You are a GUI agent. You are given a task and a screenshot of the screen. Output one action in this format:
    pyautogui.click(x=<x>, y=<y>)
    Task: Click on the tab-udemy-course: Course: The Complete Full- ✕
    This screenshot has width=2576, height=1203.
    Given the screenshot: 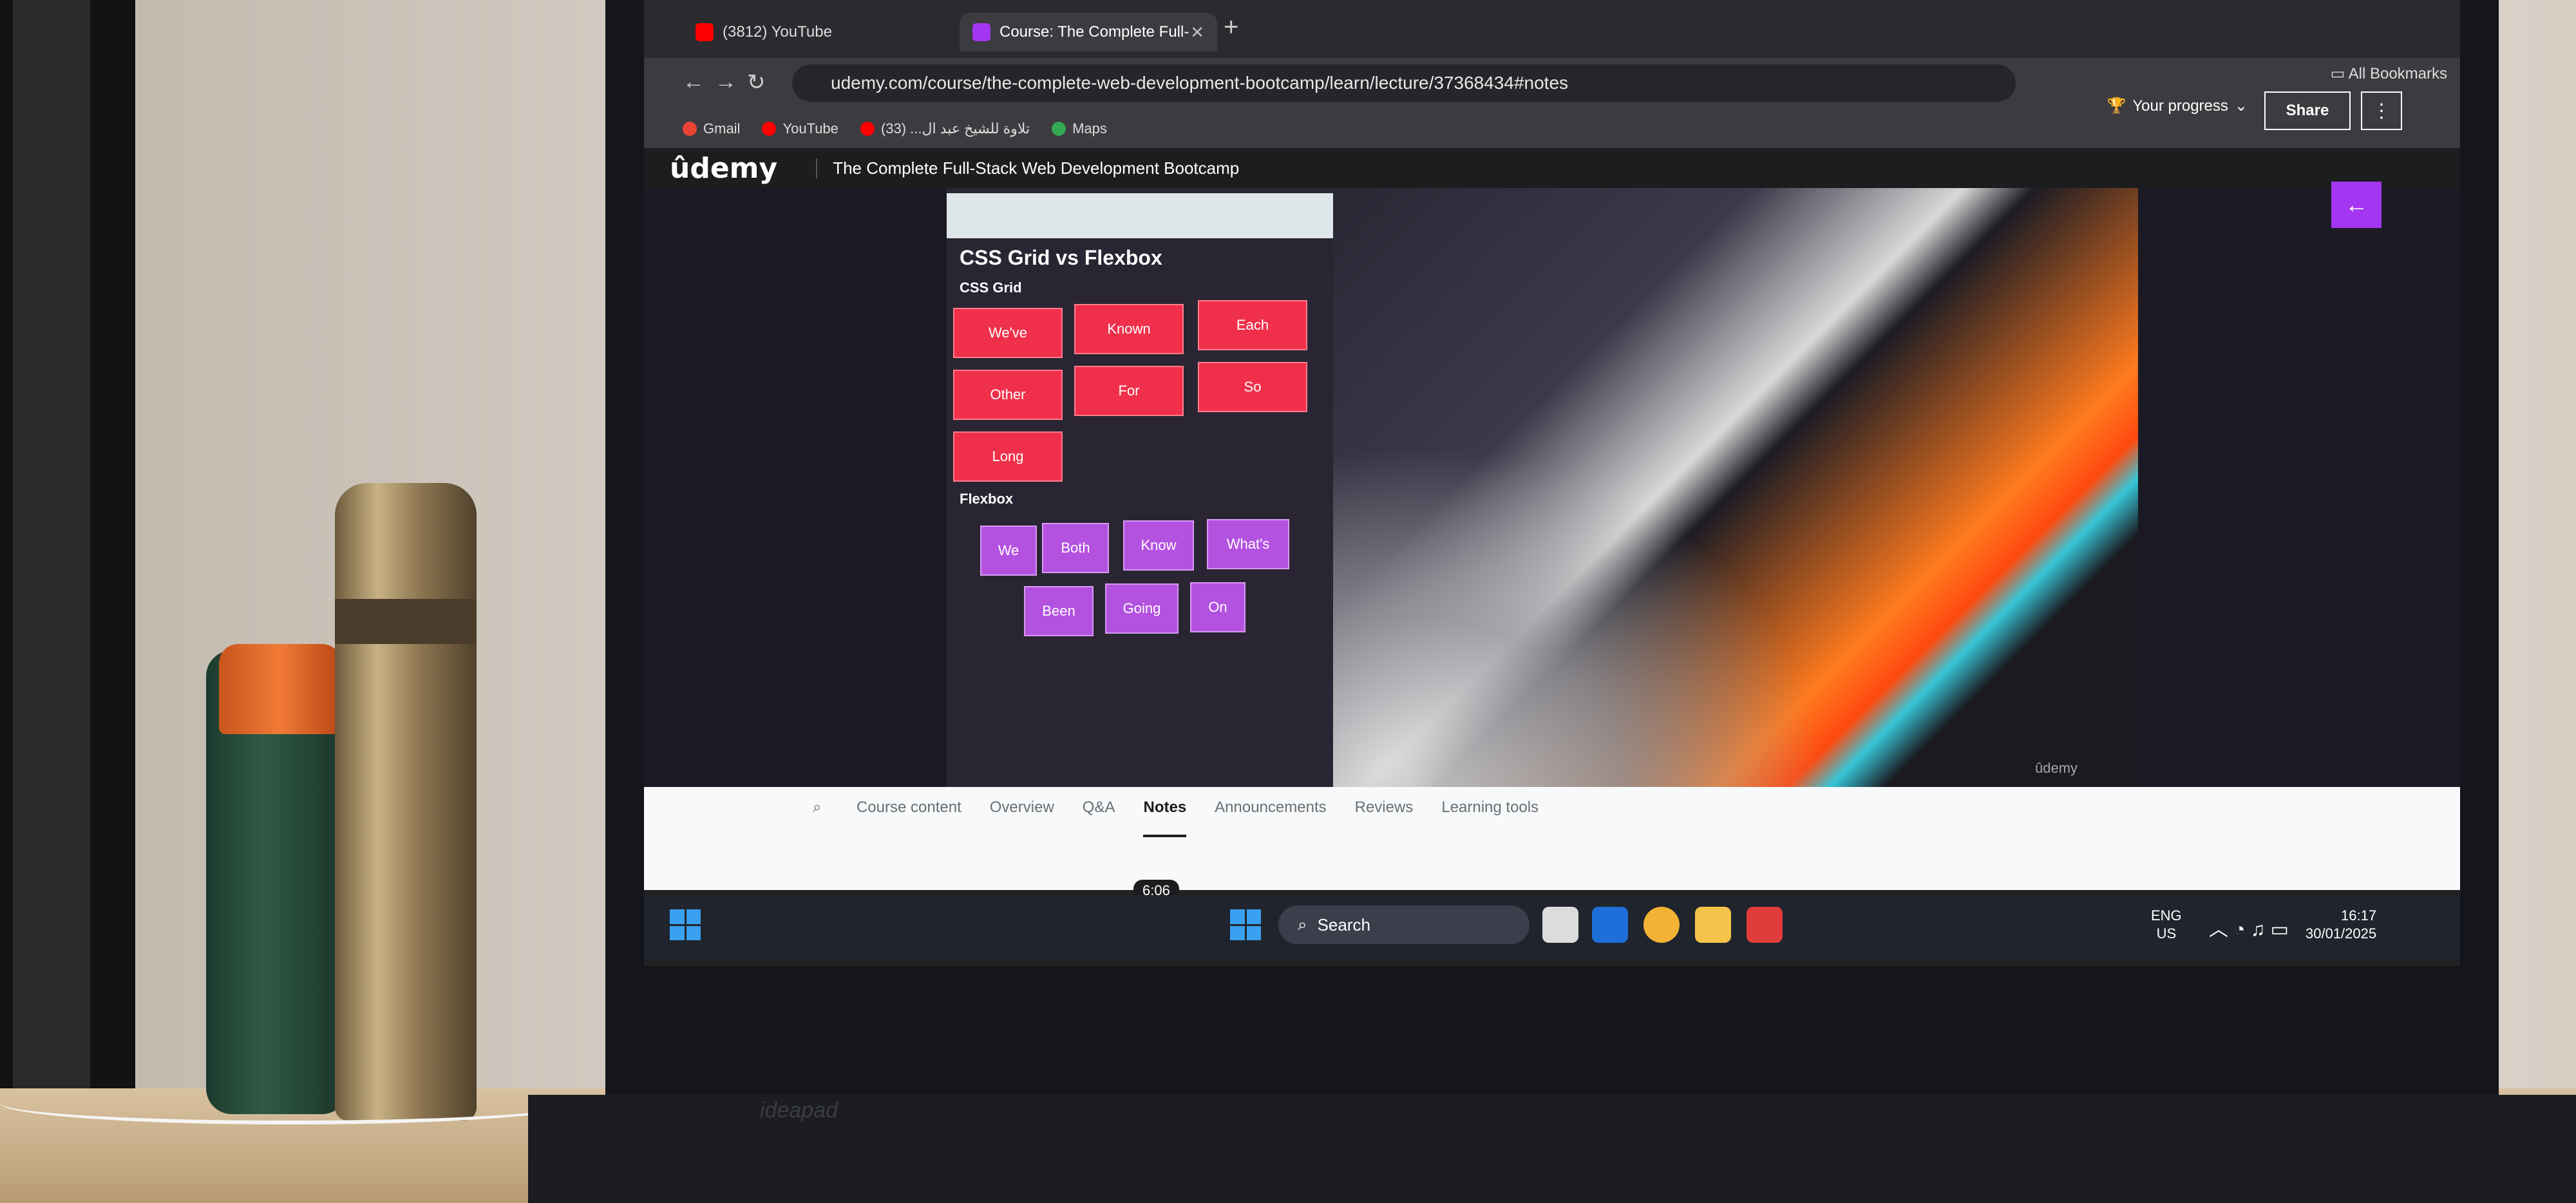 What is the action you would take?
    pyautogui.click(x=1089, y=32)
    